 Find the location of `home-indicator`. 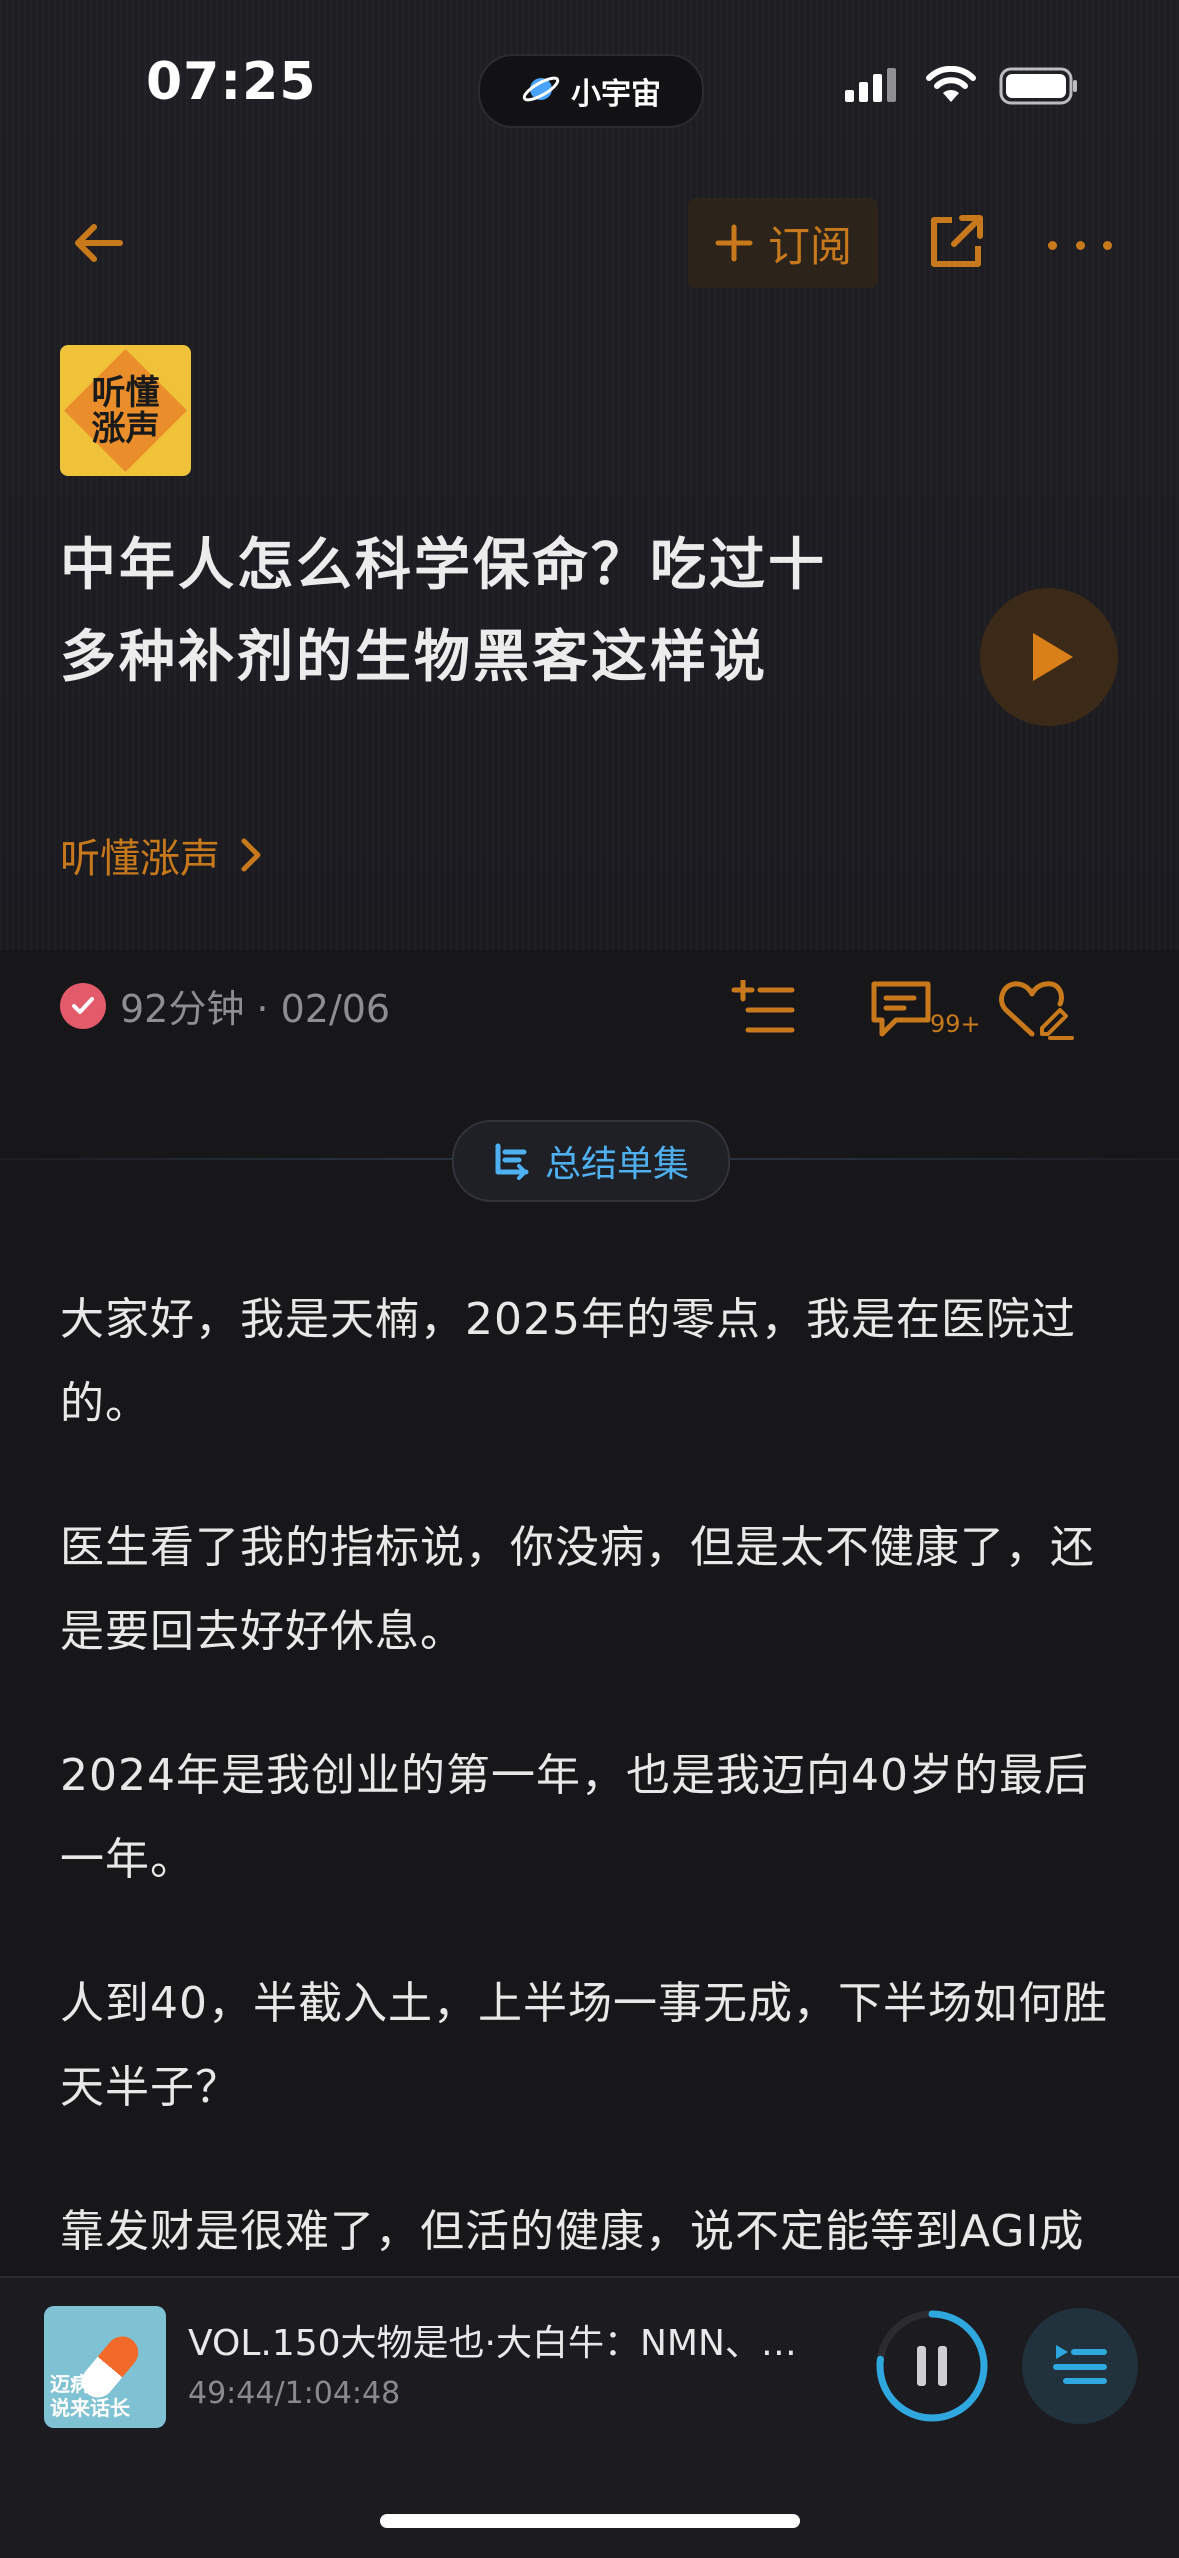

home-indicator is located at coordinates (590, 2521).